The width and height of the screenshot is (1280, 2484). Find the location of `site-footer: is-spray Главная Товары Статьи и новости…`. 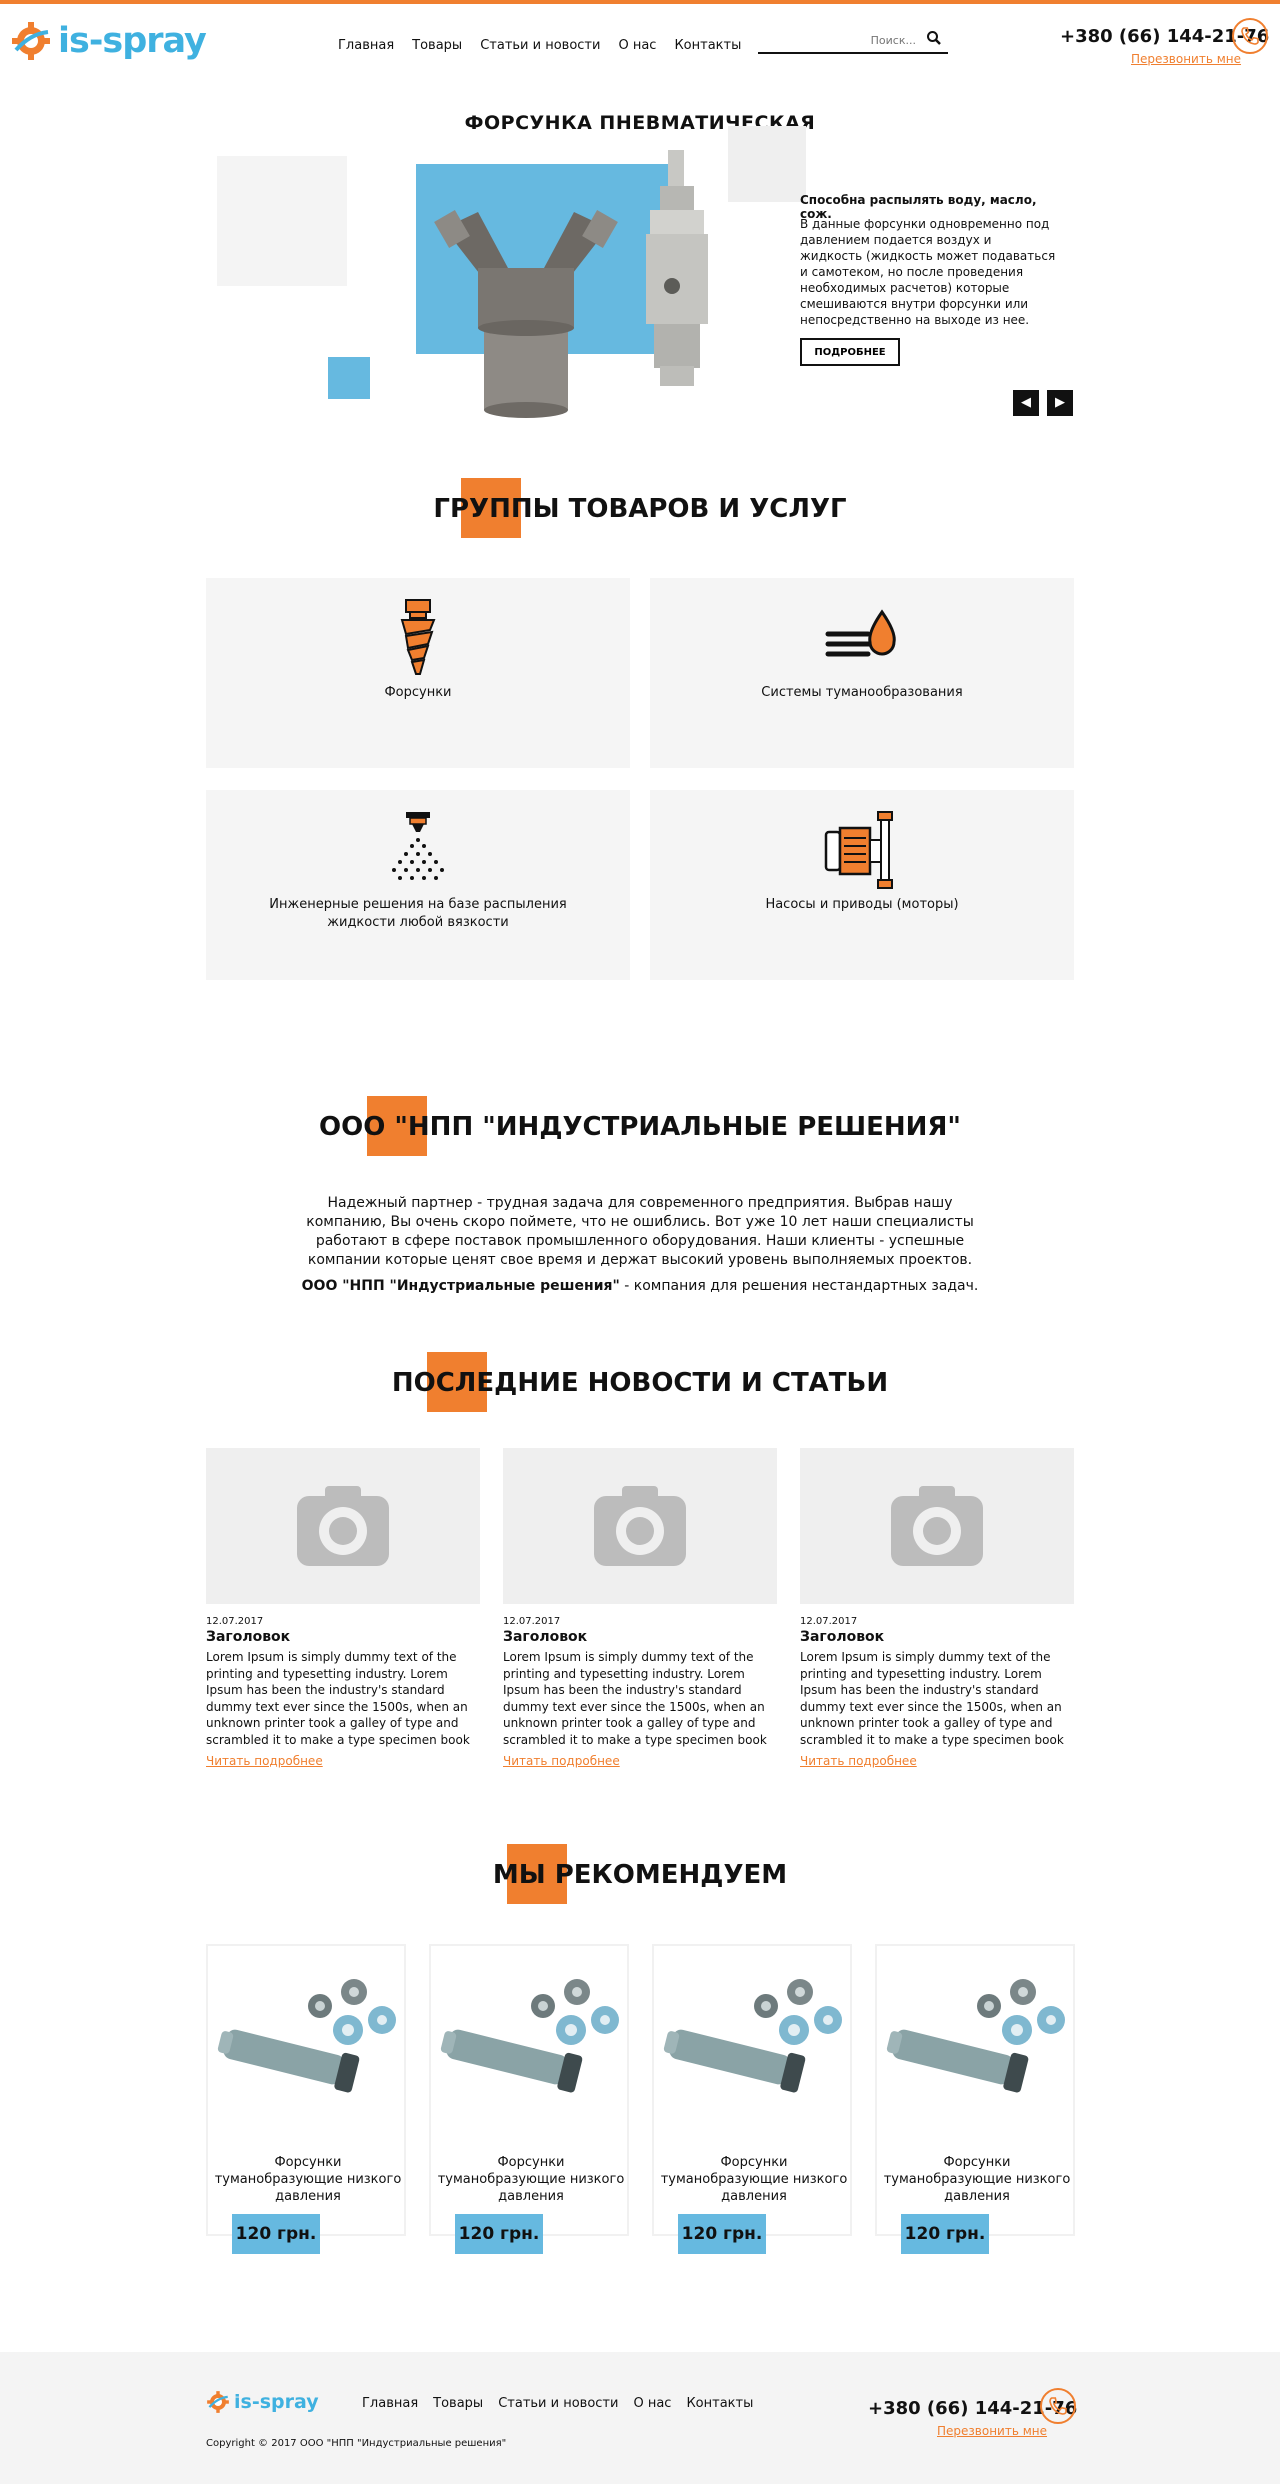

site-footer: is-spray Главная Товары Статьи и новости… is located at coordinates (640, 2418).